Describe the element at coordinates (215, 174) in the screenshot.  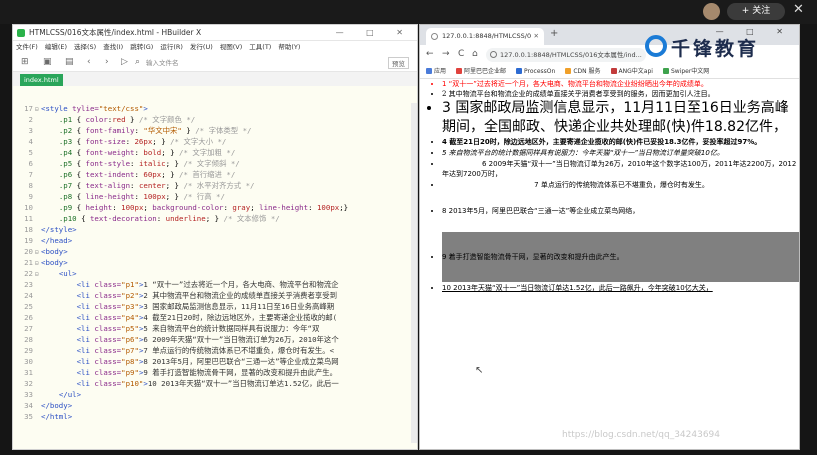
I see `code-line: 7 .p6 { text-indent: 60px; } /* 首行缩进 */` at that location.